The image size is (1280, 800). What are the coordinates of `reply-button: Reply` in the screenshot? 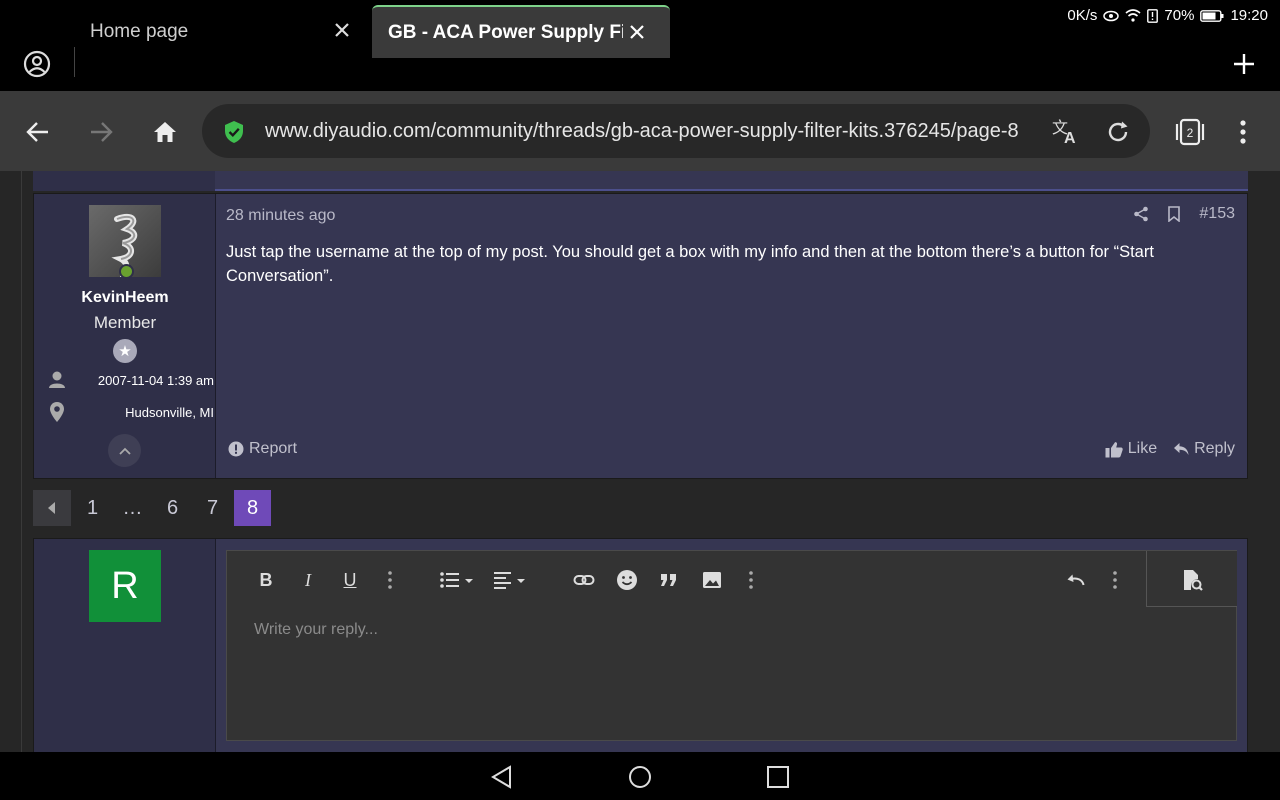 It's located at (1204, 449).